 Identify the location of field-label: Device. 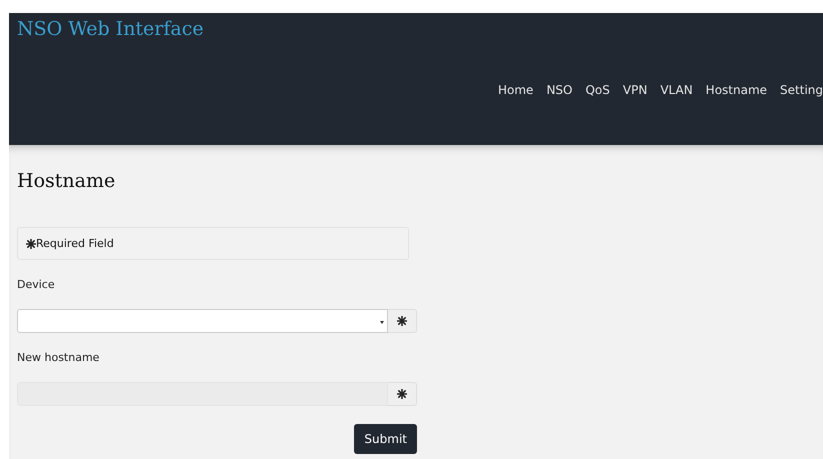
(36, 284).